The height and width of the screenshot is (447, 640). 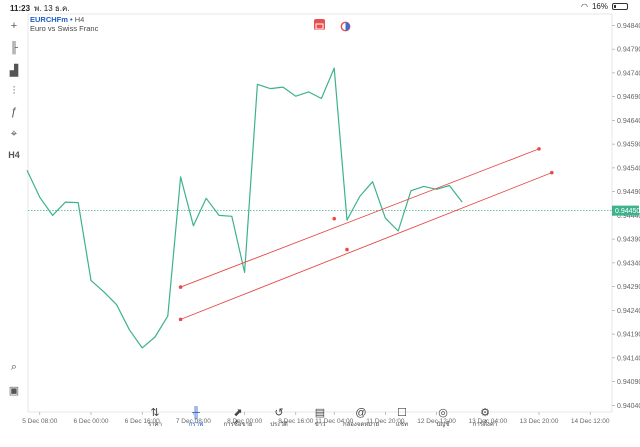 I want to click on y-tick-label: 0.94840, so click(x=628, y=26).